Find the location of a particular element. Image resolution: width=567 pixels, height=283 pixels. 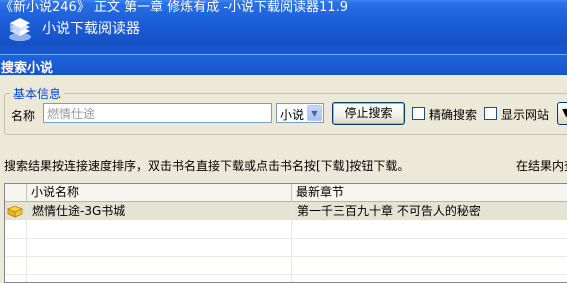

more-options-button: ▼ is located at coordinates (562, 113).